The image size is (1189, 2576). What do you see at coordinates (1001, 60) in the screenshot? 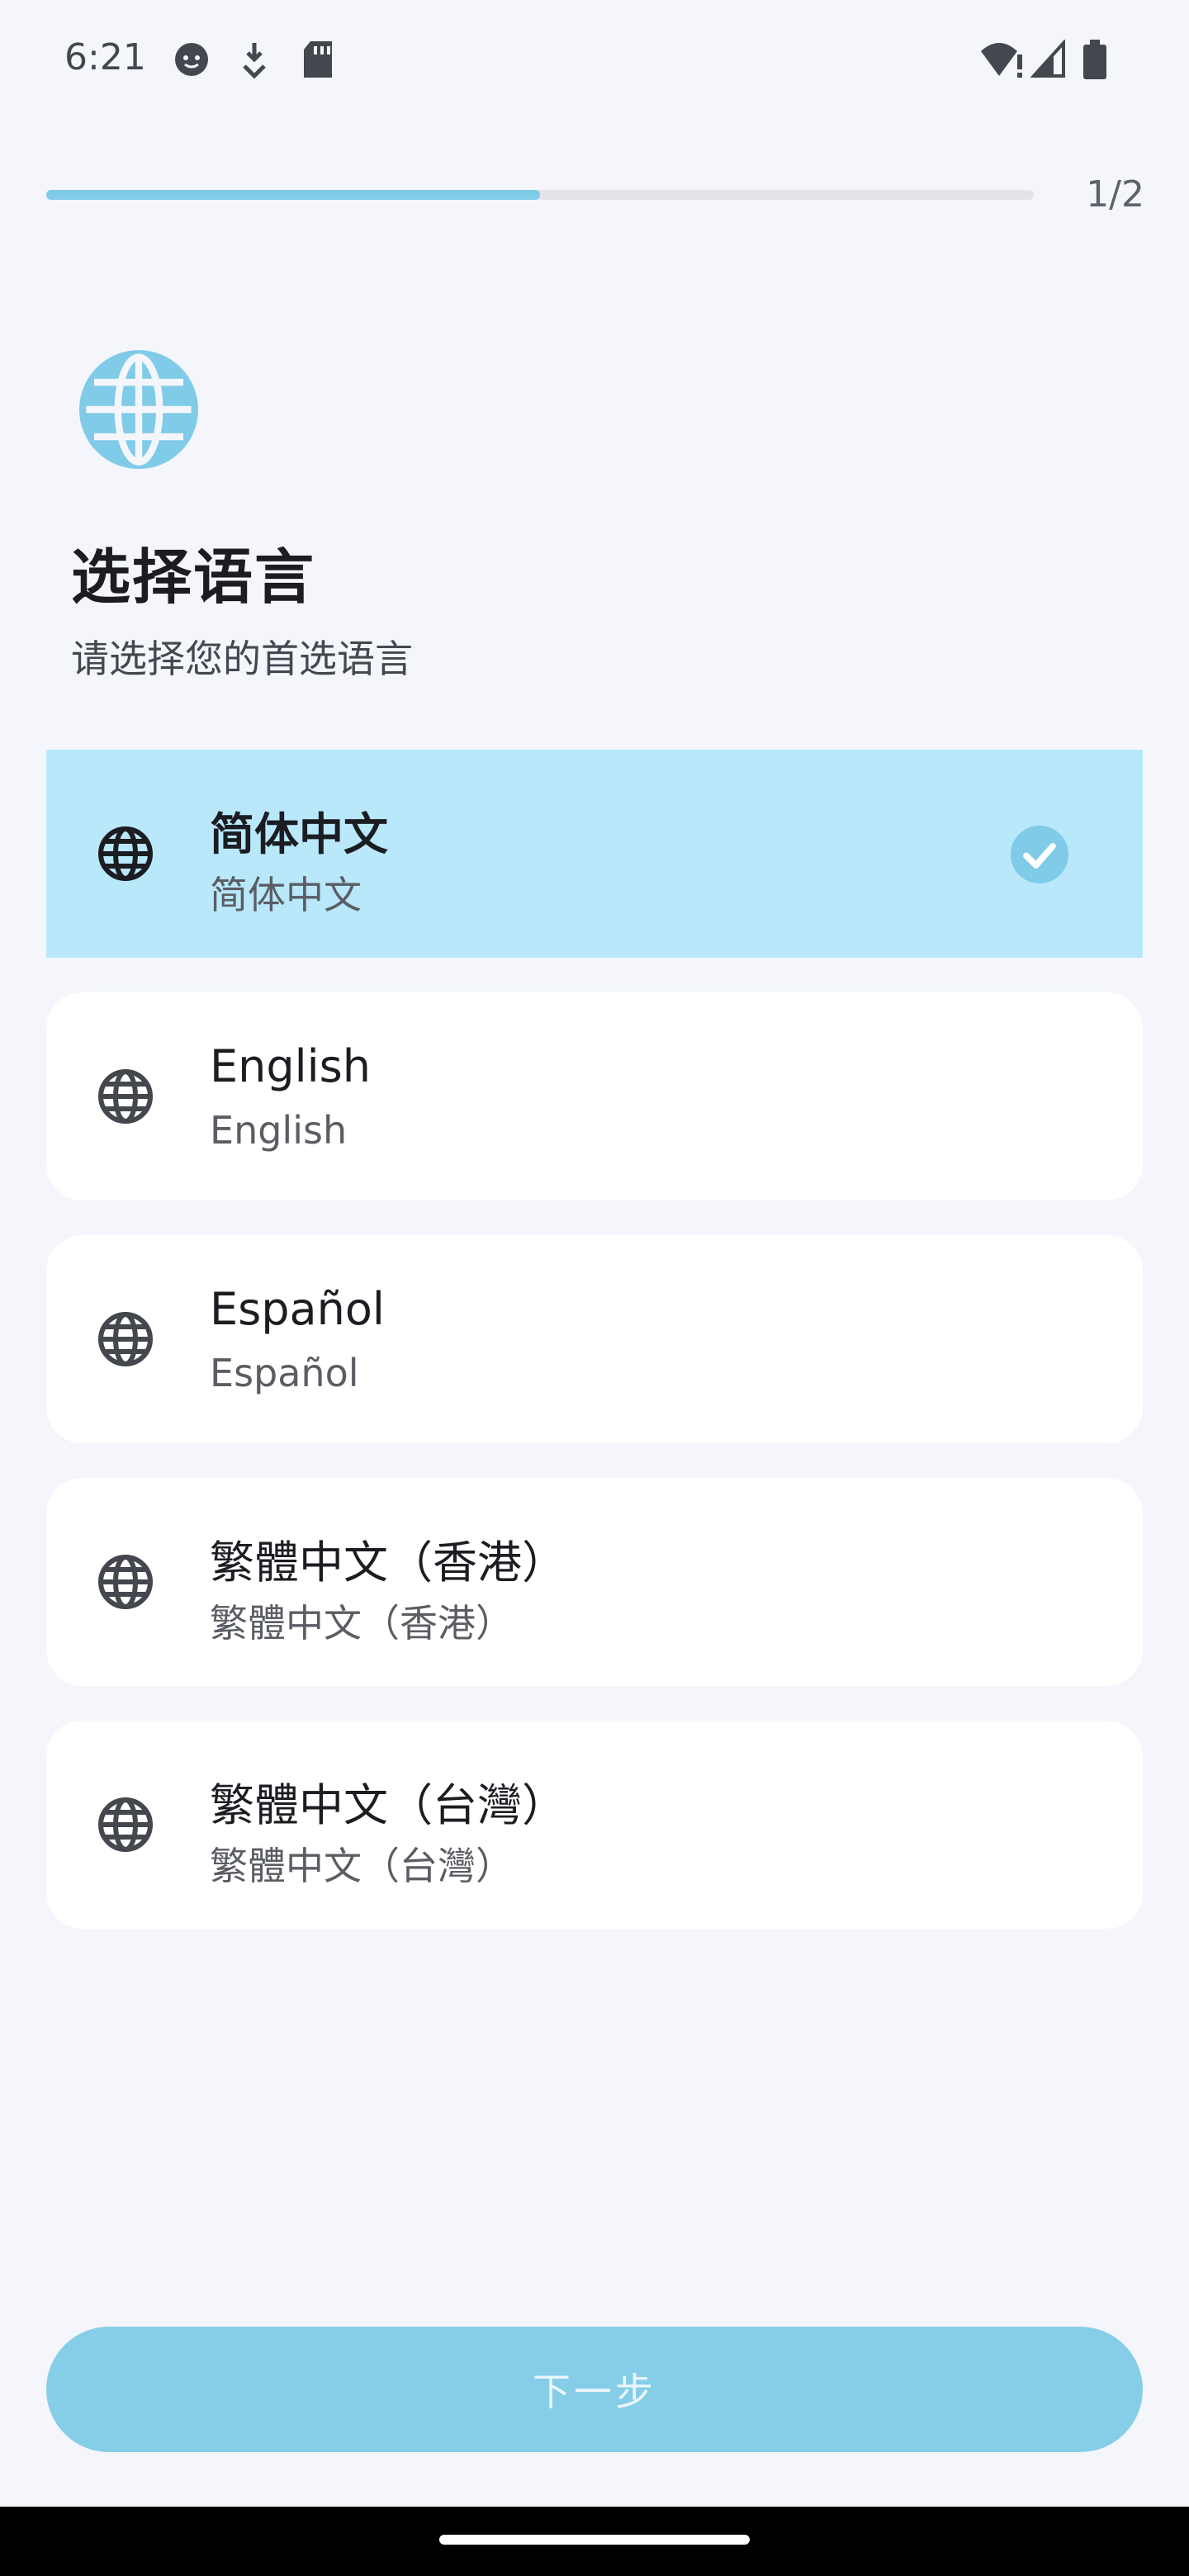
I see `wifi-alert-icon` at bounding box center [1001, 60].